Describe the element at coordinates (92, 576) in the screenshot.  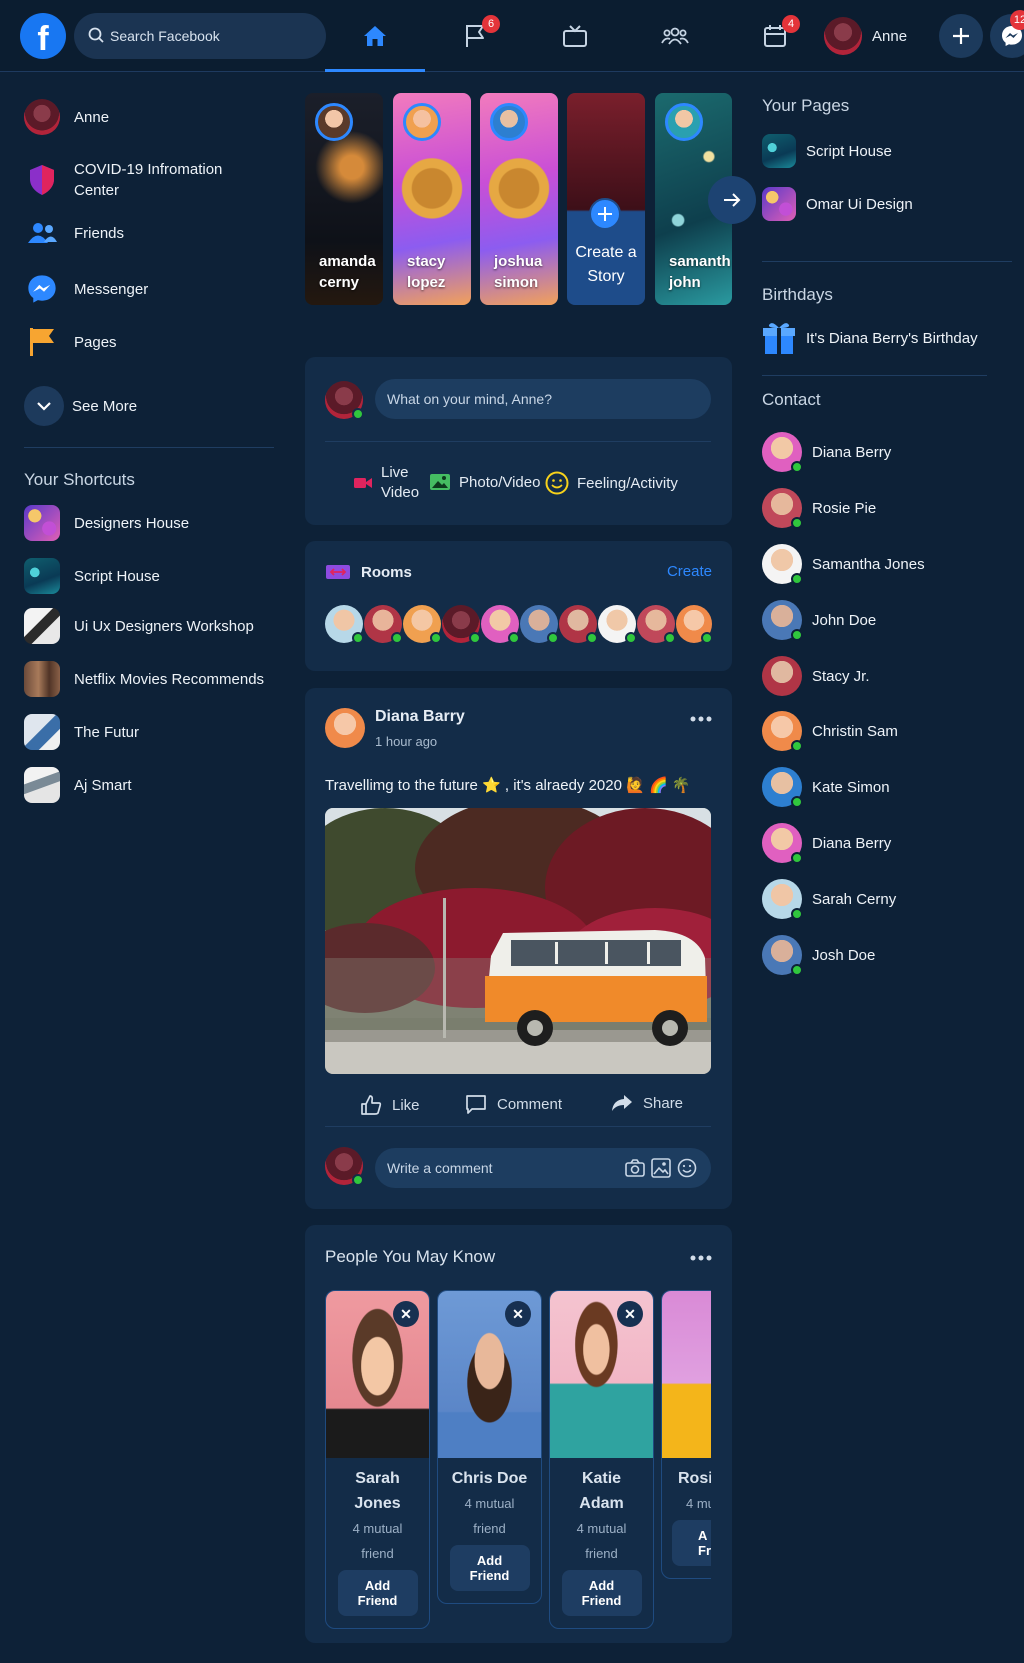
I see `shortcut-script-house: Script House` at that location.